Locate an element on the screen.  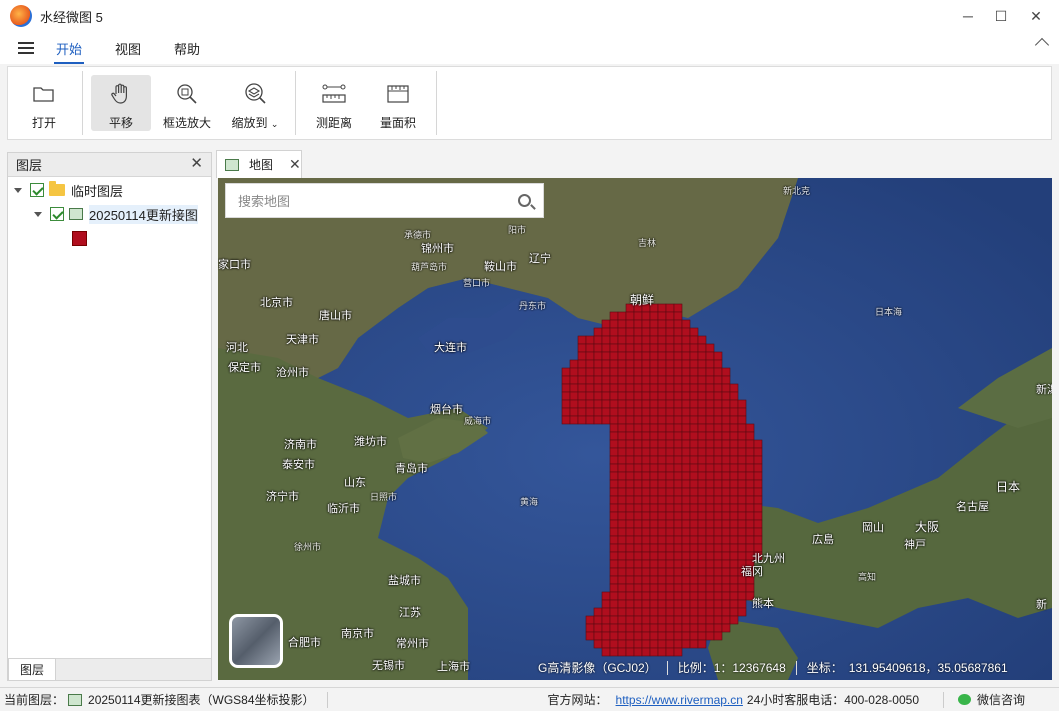
pan-button: 平移 is located at coordinates (121, 103).